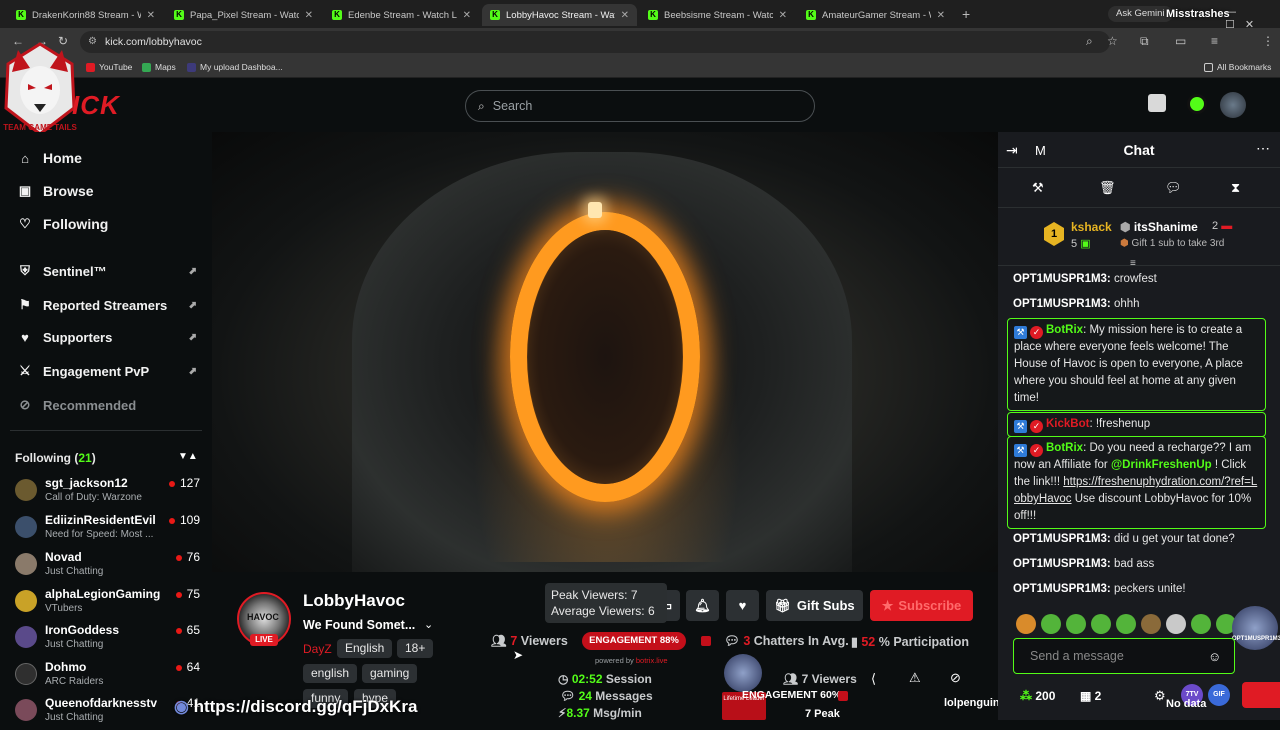  Describe the element at coordinates (605, 679) in the screenshot. I see `session-stat: ◷ 02:52 Session` at that location.